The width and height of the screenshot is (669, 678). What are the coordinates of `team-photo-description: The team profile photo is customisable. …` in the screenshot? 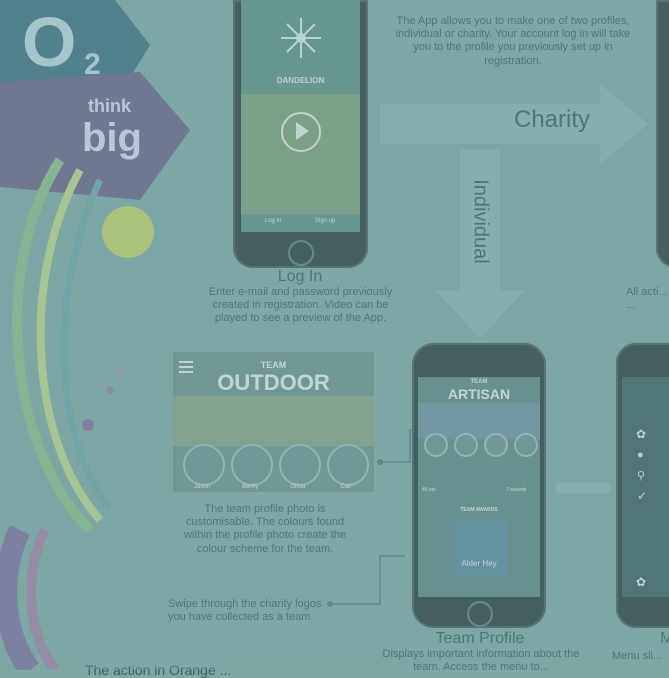 It's located at (265, 529).